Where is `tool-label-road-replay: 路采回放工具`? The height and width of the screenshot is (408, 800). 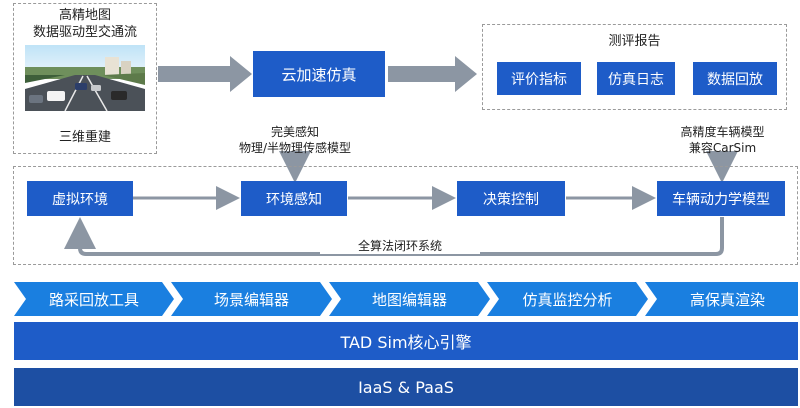
tool-label-road-replay: 路采回放工具 is located at coordinates (93, 299).